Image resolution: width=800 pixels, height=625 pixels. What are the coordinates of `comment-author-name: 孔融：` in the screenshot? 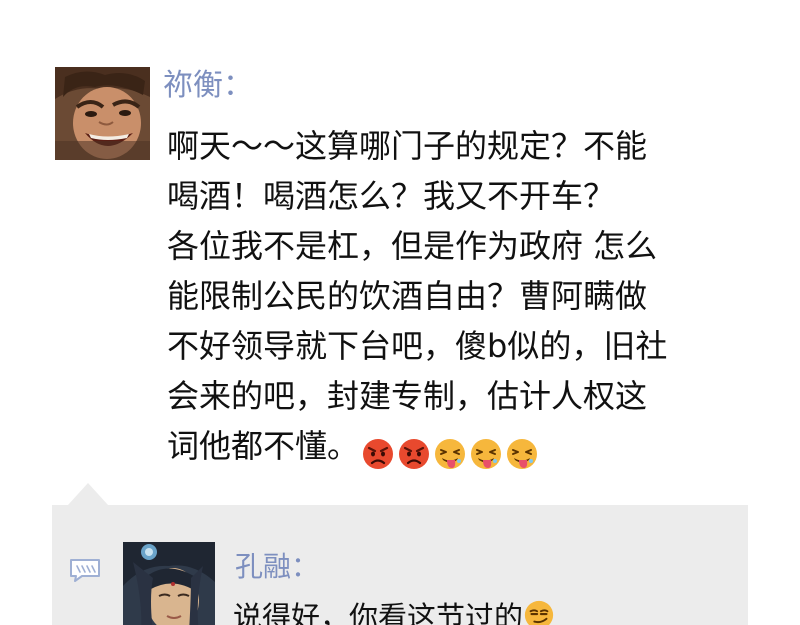 It's located at (277, 567).